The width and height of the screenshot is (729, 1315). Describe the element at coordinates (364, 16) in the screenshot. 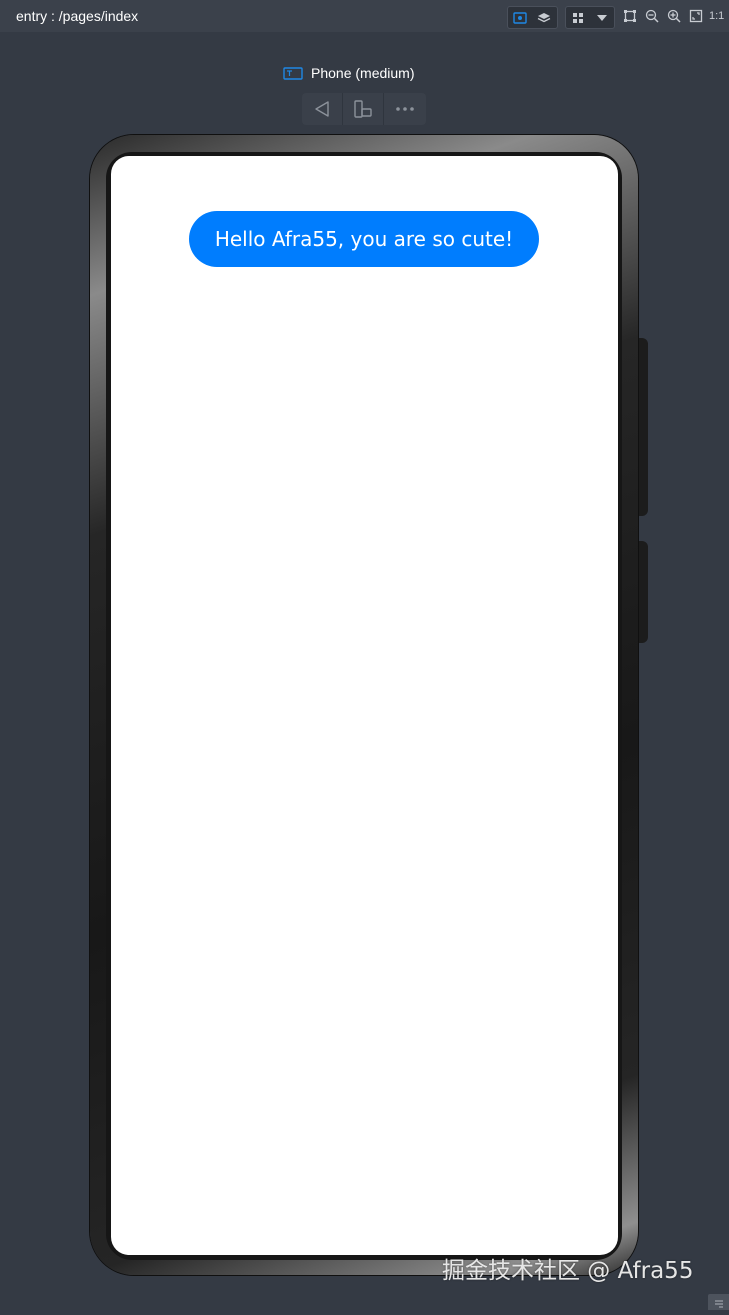

I see `top-toolbar: entry : /pages/index 1:1` at that location.